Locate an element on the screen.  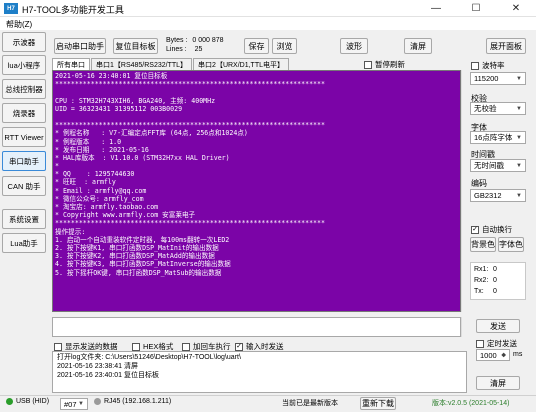
bytes-value: 0 000 878 is located at coordinates (208, 40).